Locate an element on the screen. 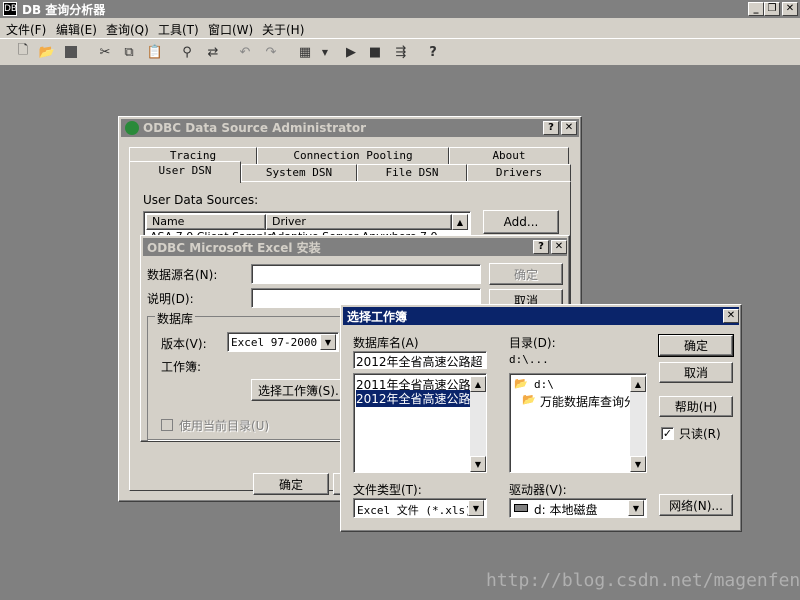  desc-label: 说明(D): is located at coordinates (170, 299).